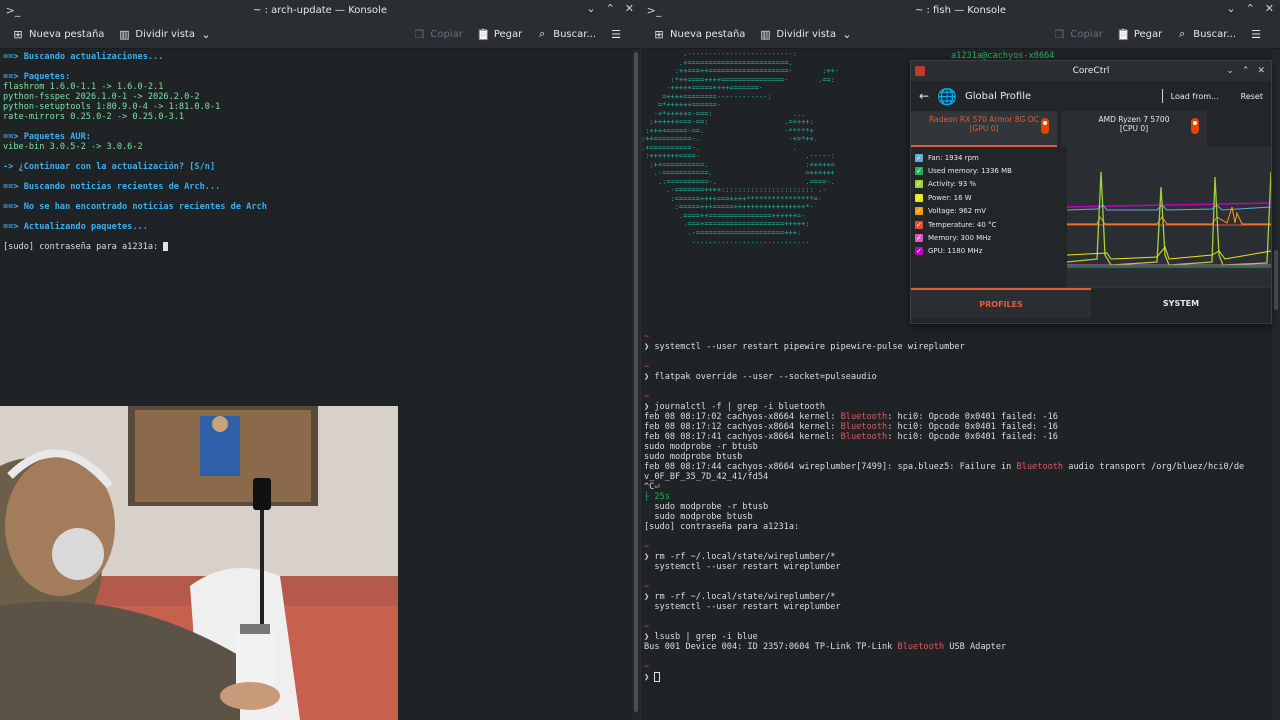 This screenshot has width=1280, height=720. I want to click on sensor-legend-item: ✓ Activity: 93 %, so click(987, 184).